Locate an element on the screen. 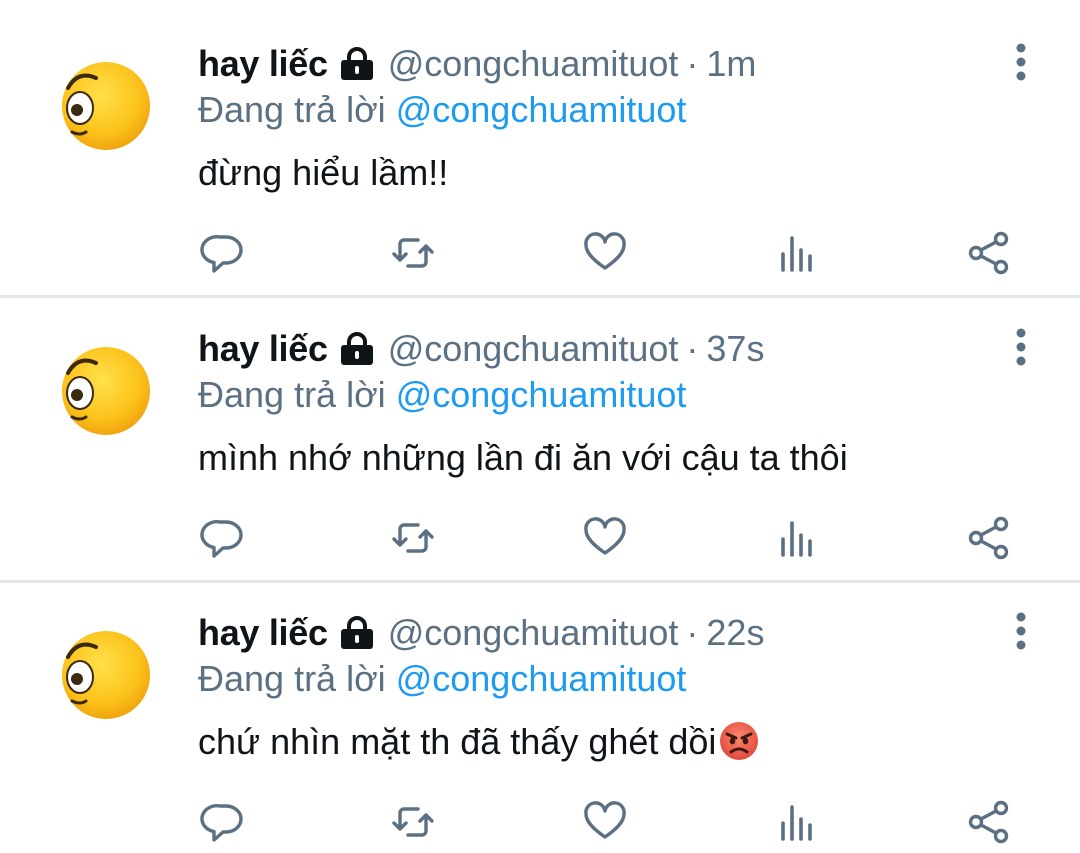  tweet-text-content: đừng hiểu lầm!! is located at coordinates (323, 172).